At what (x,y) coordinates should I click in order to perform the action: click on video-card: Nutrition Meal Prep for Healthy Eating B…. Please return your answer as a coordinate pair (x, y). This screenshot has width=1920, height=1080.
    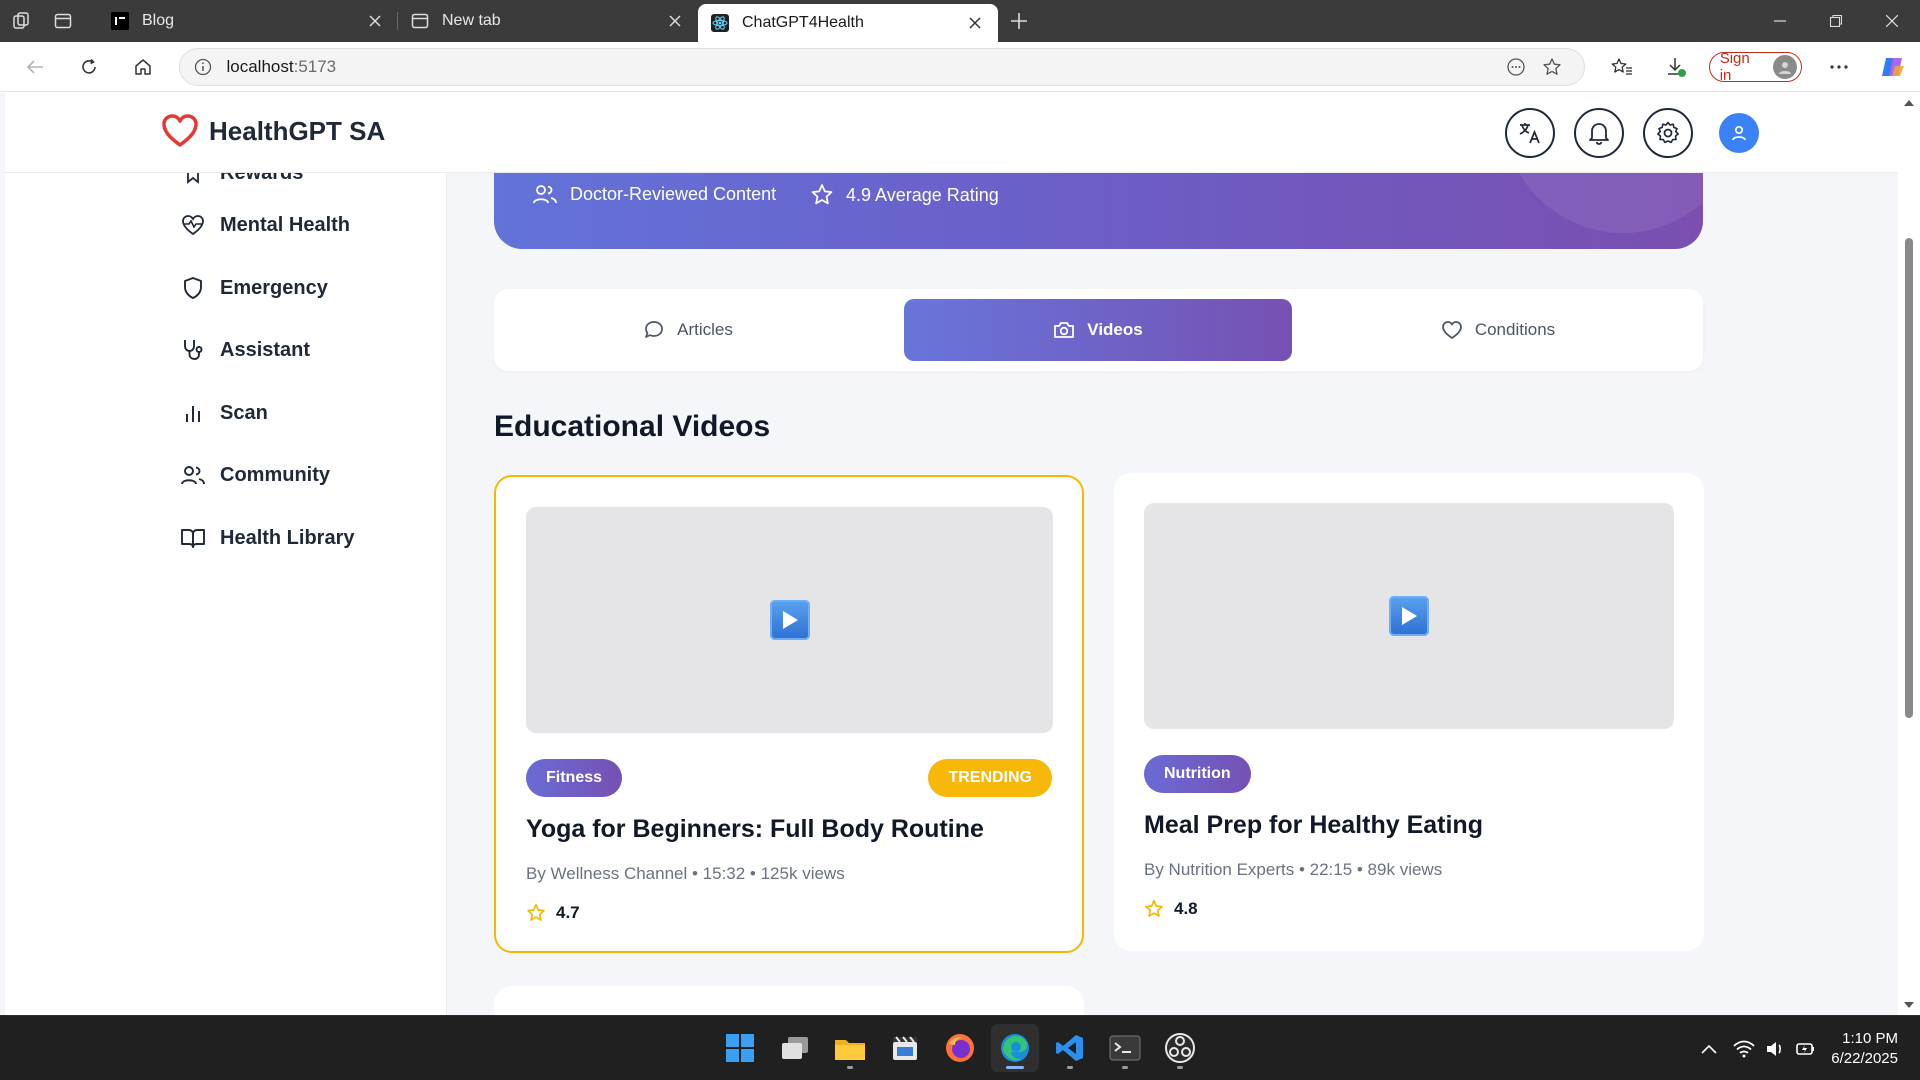
    Looking at the image, I should click on (1409, 712).